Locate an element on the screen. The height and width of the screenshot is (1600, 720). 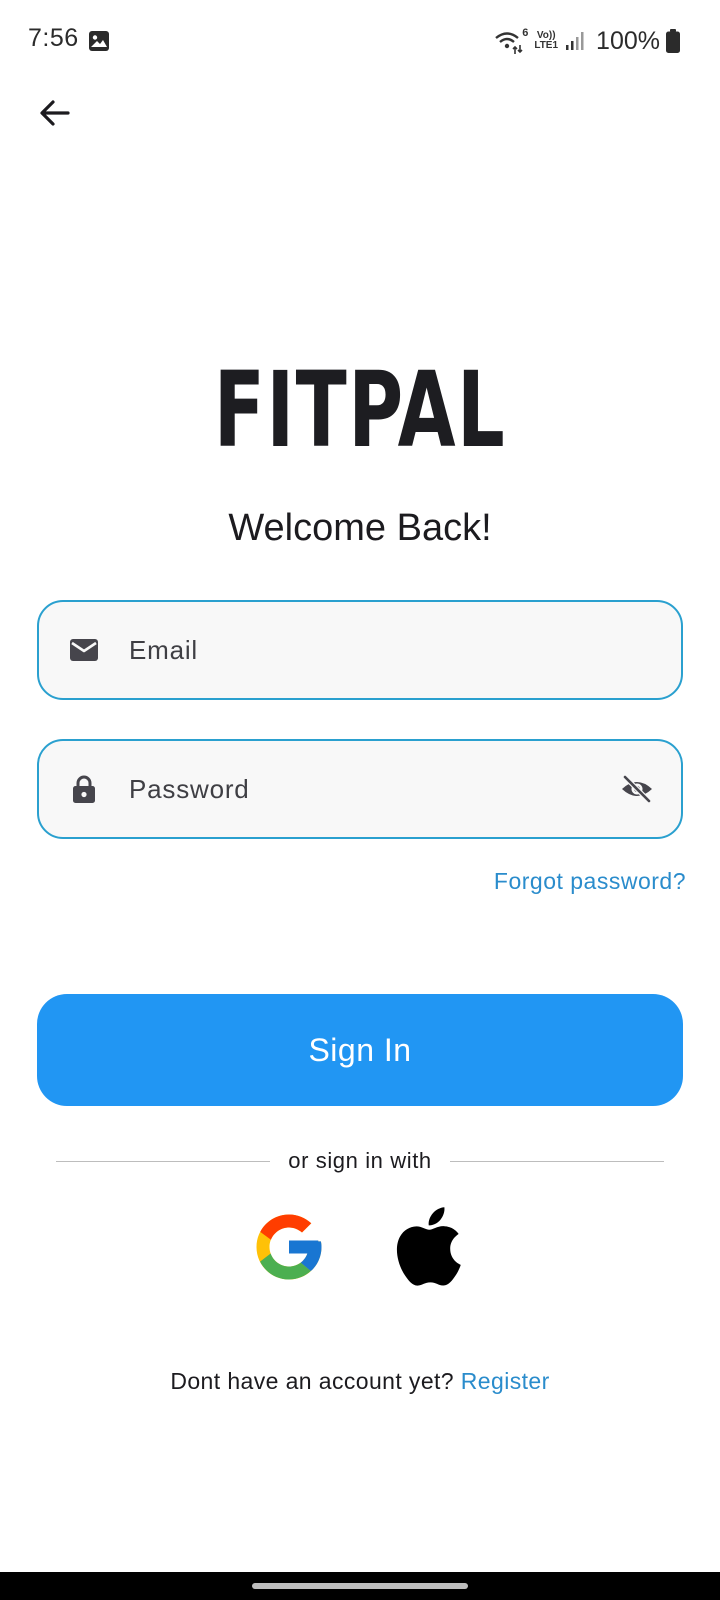
wifi-badge: 6 is located at coordinates (525, 33).